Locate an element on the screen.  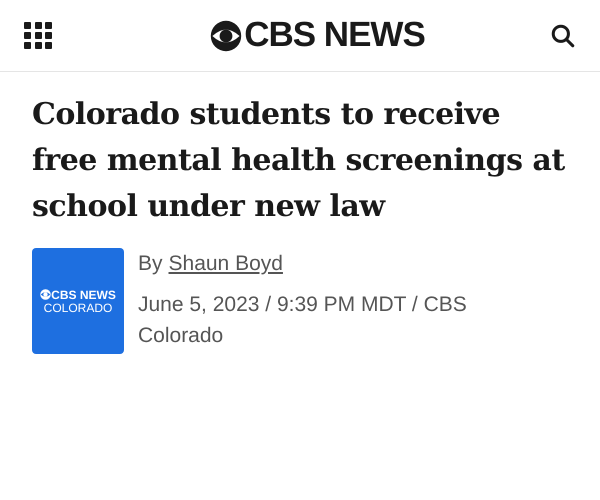
byline-prefix: By is located at coordinates (150, 264).